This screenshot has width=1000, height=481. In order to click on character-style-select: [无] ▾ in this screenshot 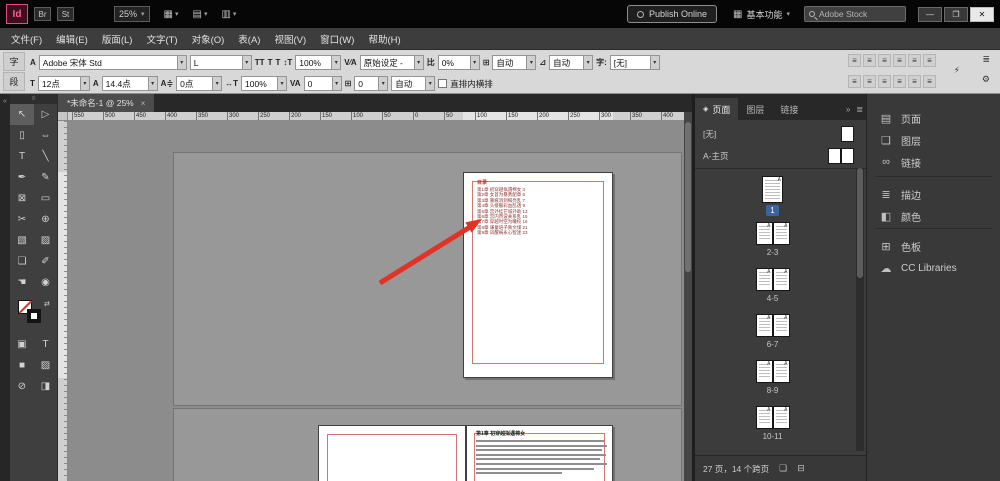, I will do `click(634, 62)`.